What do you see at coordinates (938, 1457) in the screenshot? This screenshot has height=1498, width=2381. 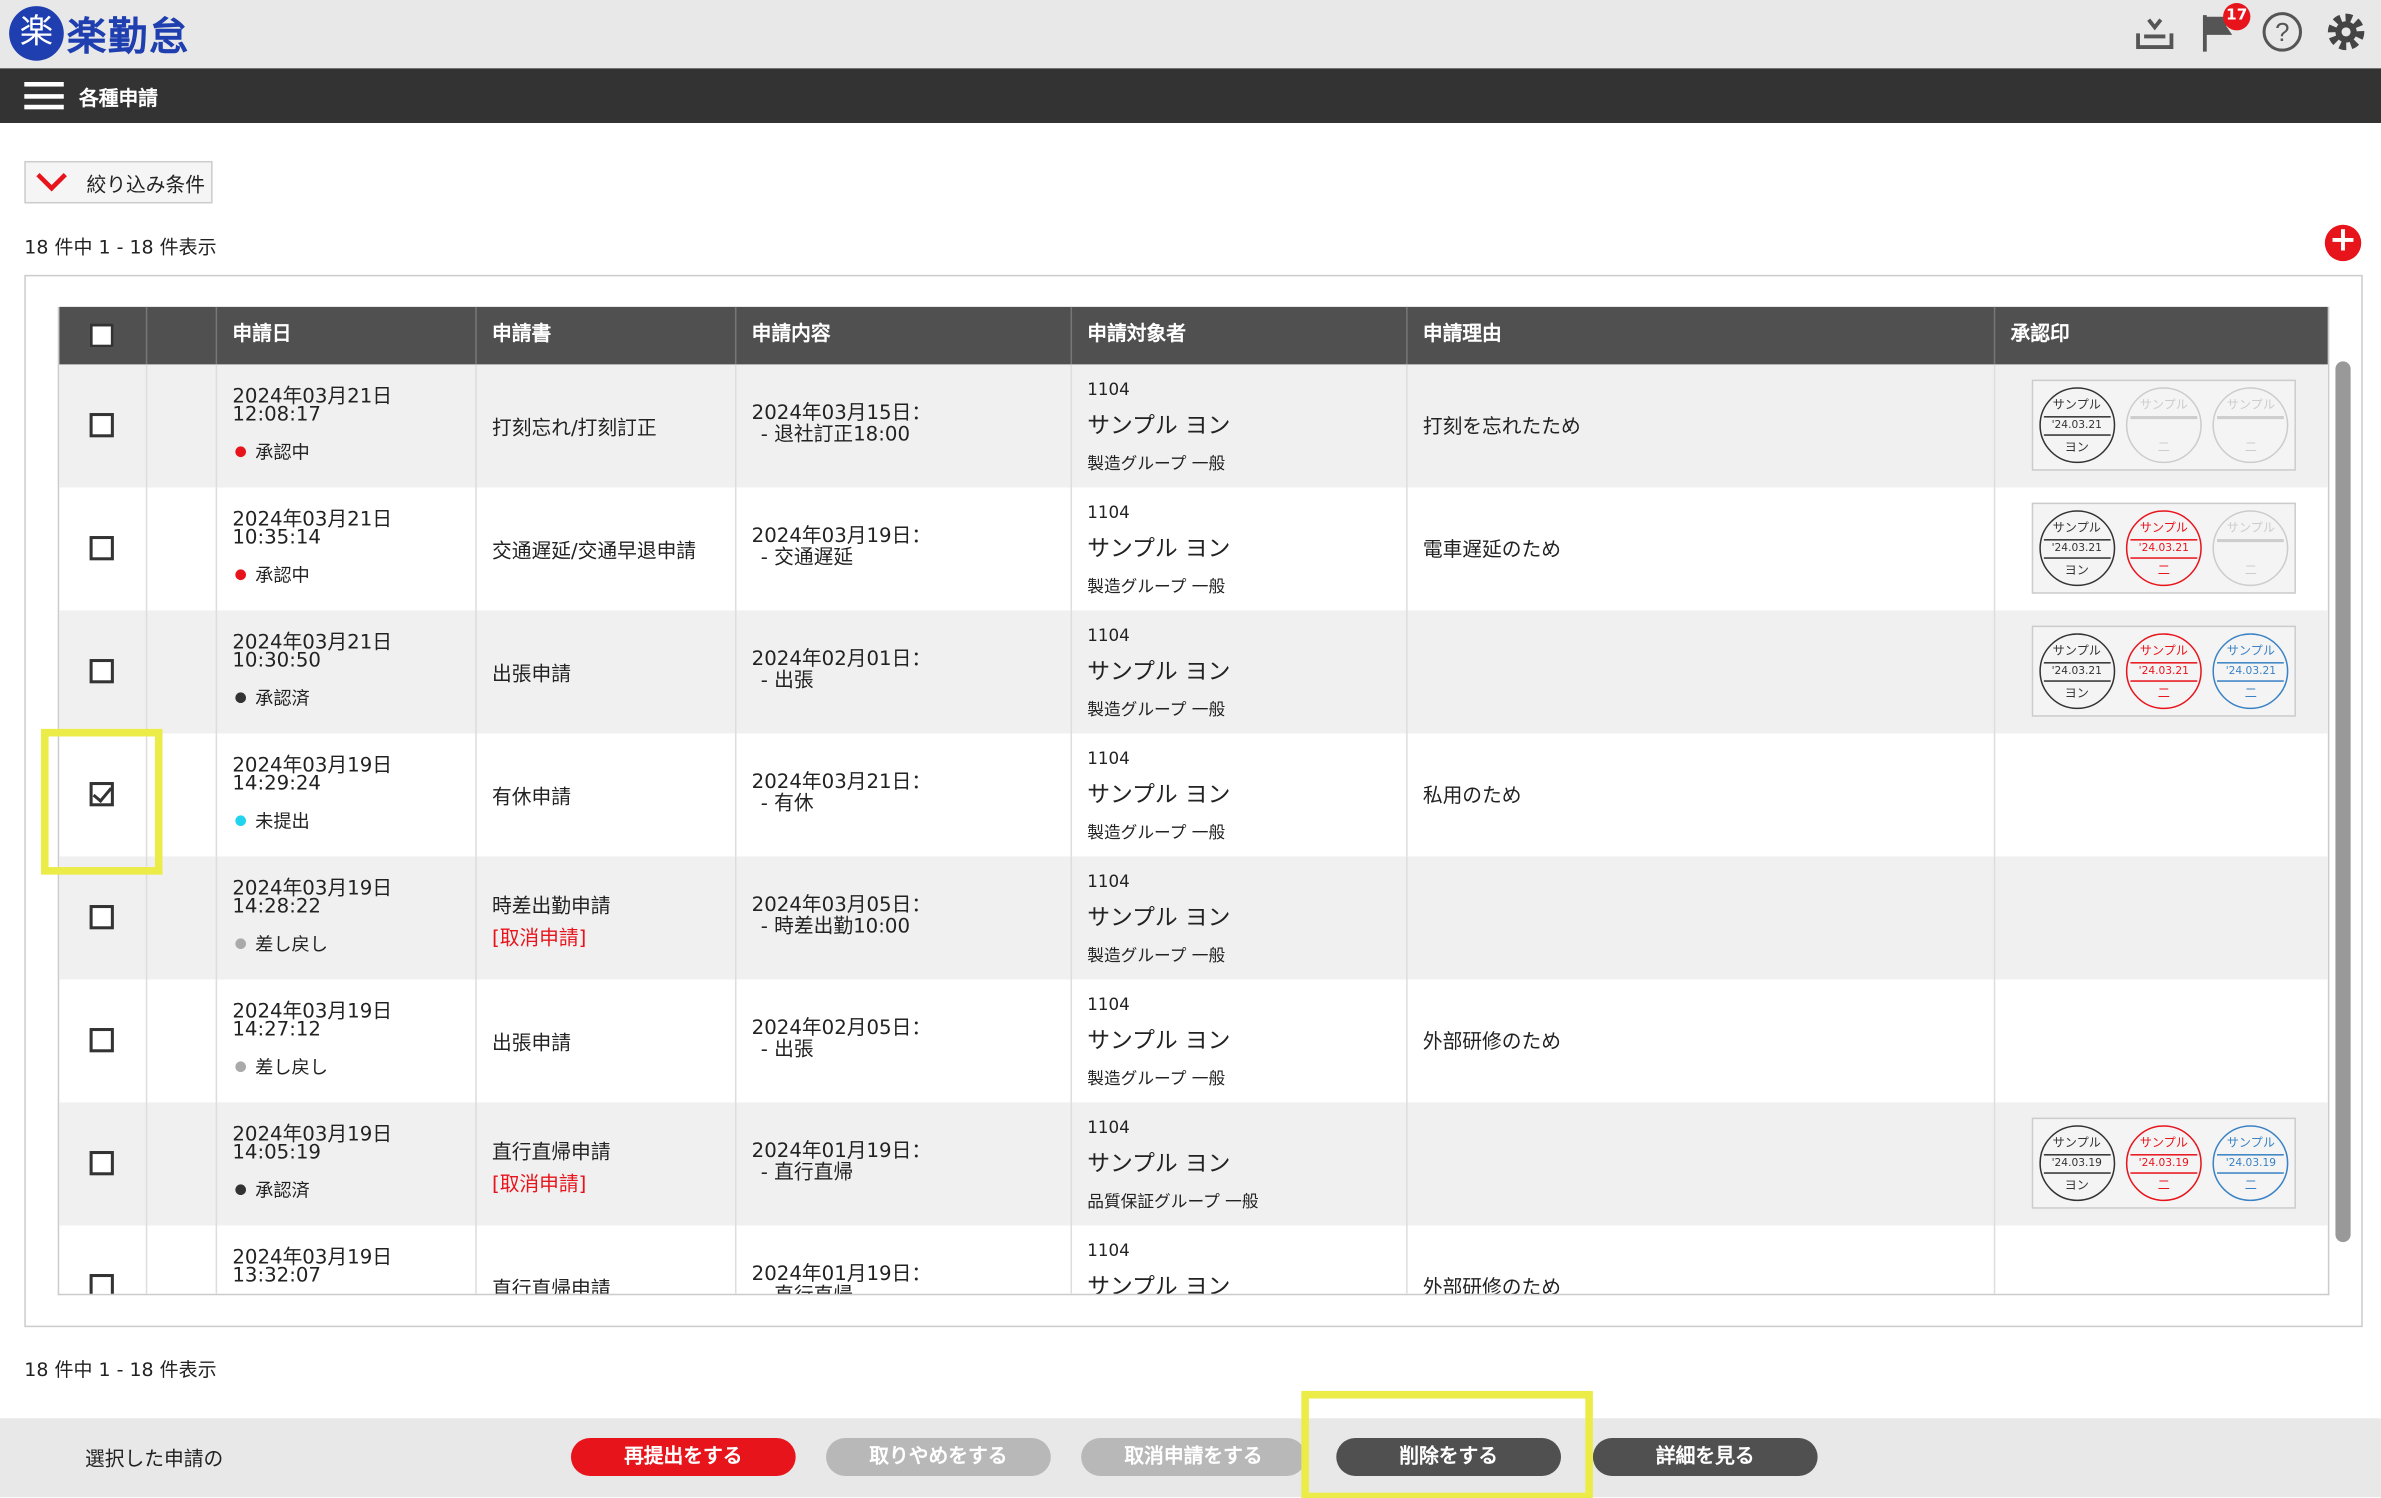 I see `withdraw-button: 取りやめをする` at bounding box center [938, 1457].